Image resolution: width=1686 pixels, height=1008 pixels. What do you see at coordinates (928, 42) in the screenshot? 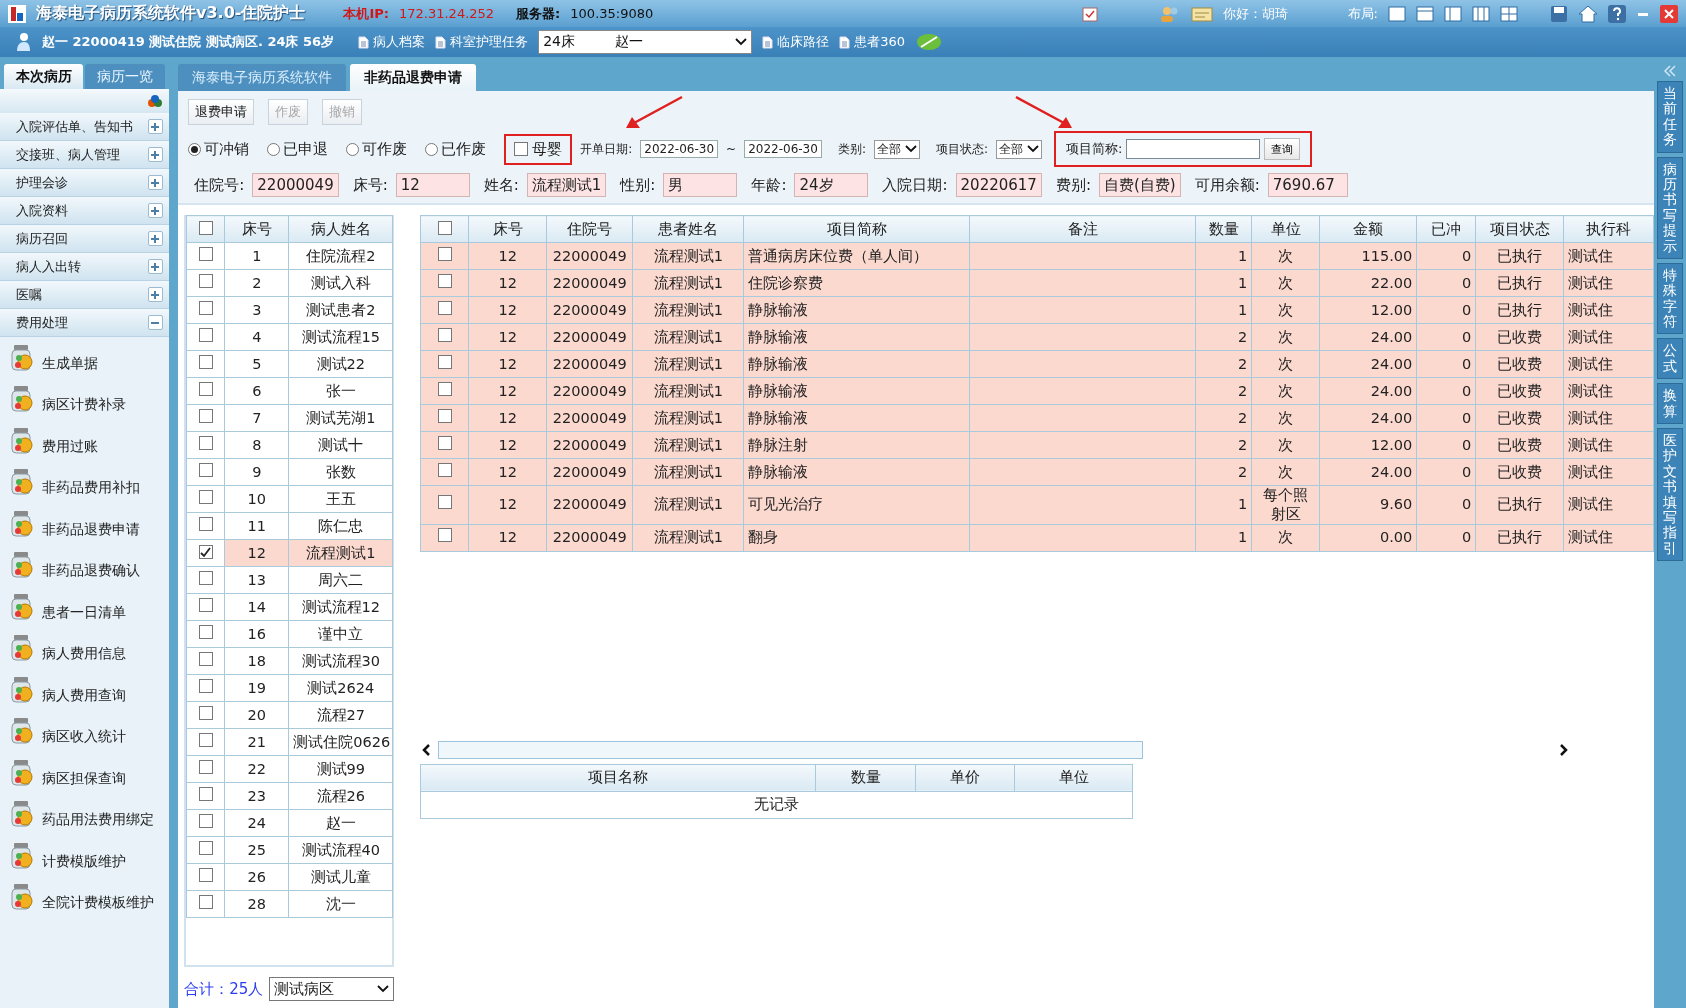
I see `leaf-icon` at bounding box center [928, 42].